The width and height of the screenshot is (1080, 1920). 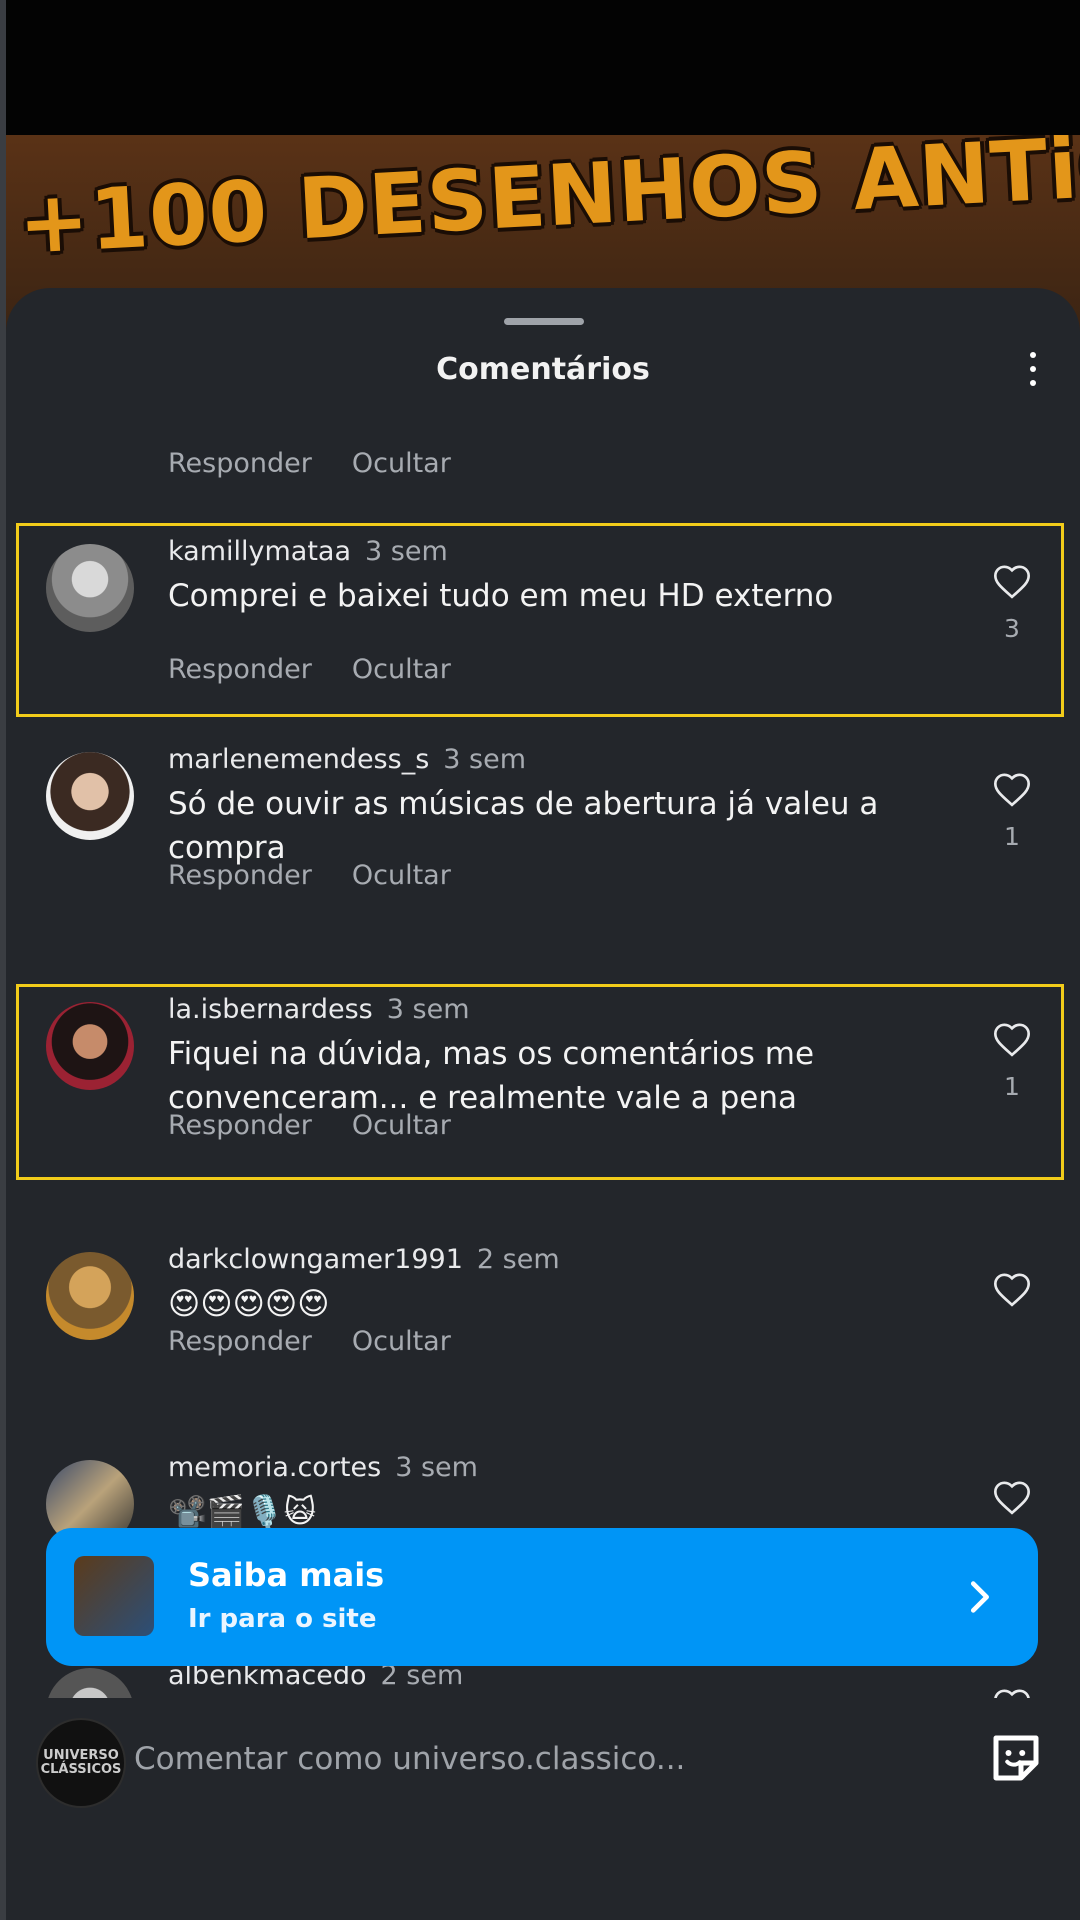 I want to click on like-control: 3, so click(x=1012, y=602).